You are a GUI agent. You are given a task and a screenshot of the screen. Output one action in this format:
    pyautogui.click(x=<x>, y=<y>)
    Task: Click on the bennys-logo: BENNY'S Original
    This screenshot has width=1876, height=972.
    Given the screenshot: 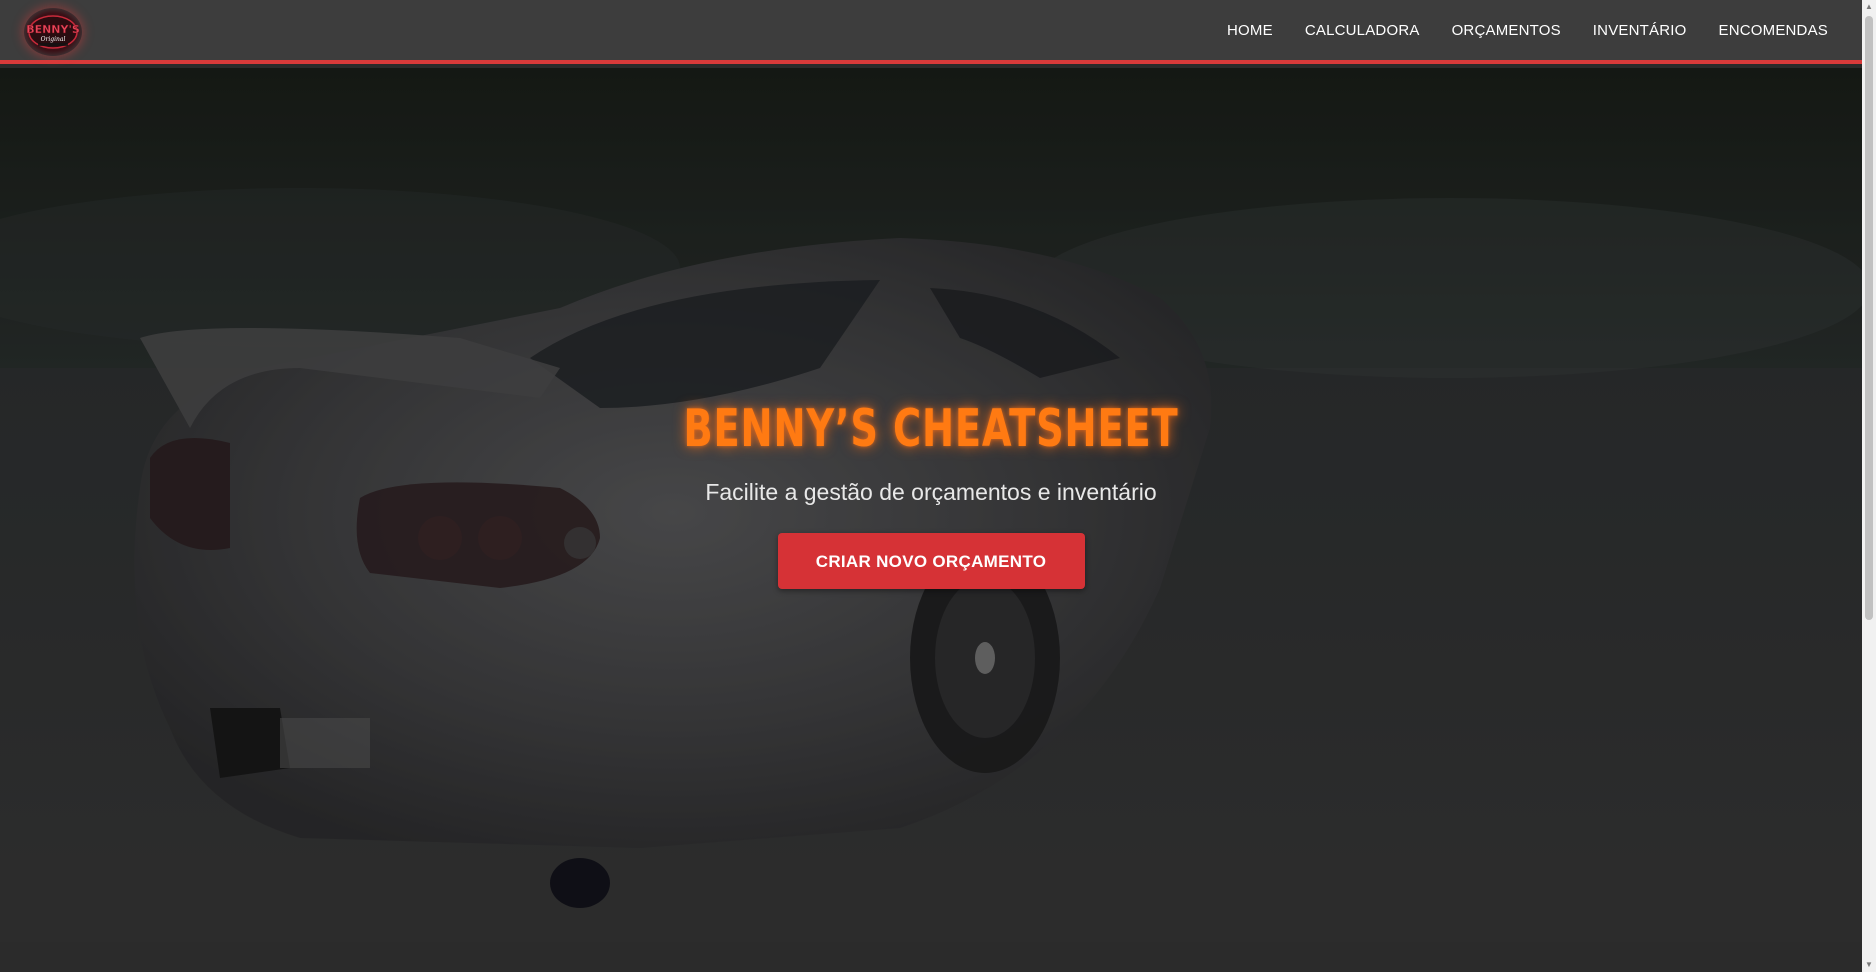 What is the action you would take?
    pyautogui.click(x=53, y=32)
    